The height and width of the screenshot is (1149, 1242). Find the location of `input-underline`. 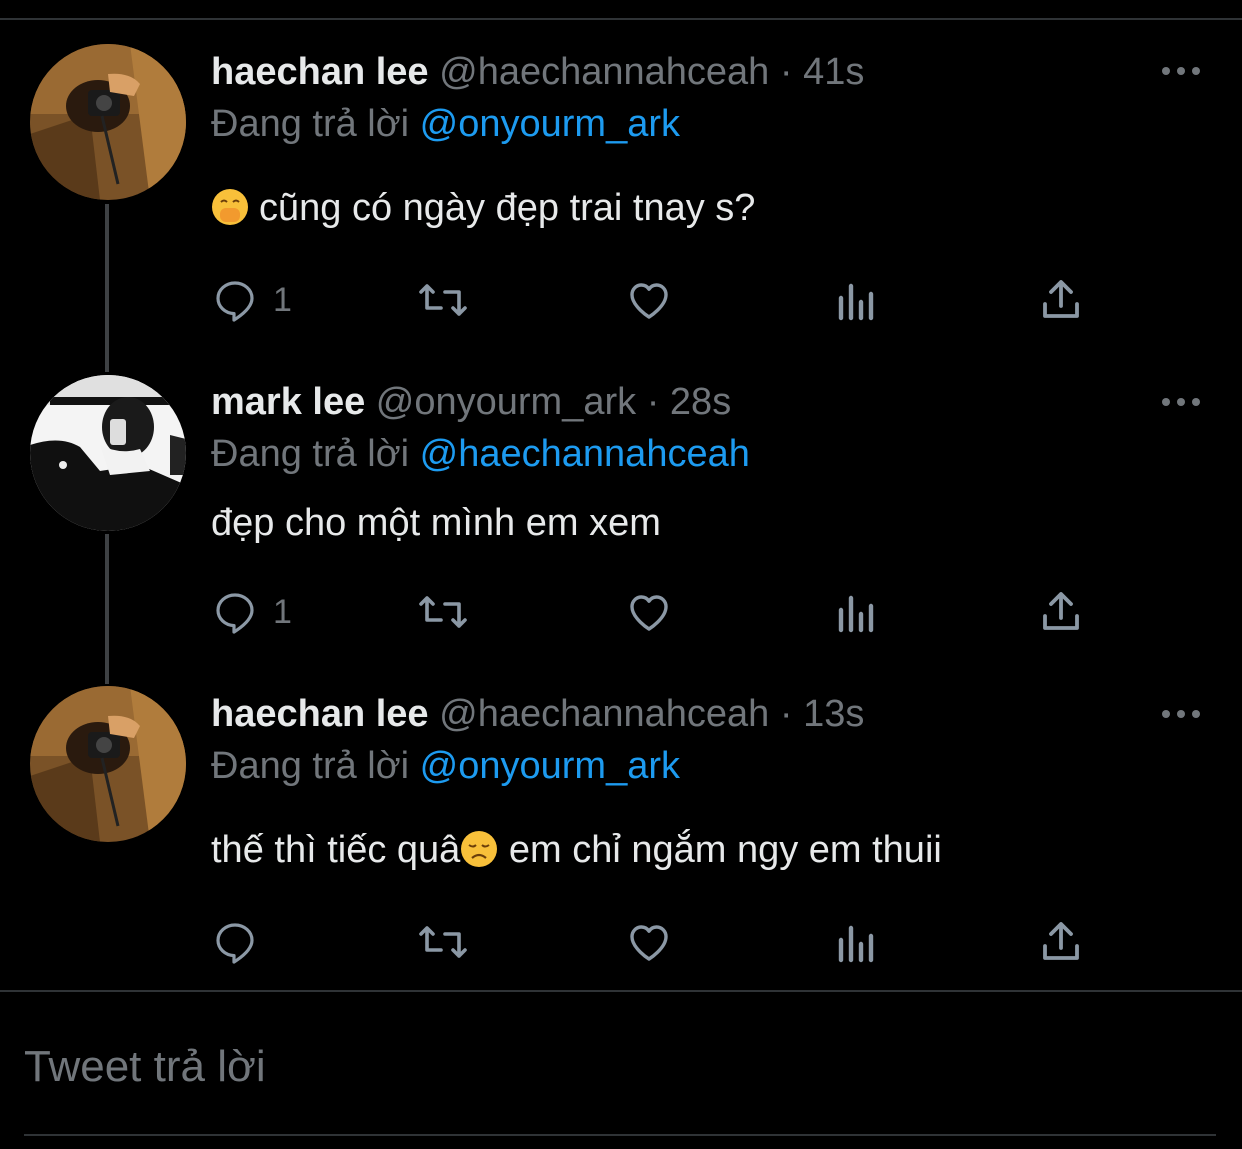

input-underline is located at coordinates (620, 1135).